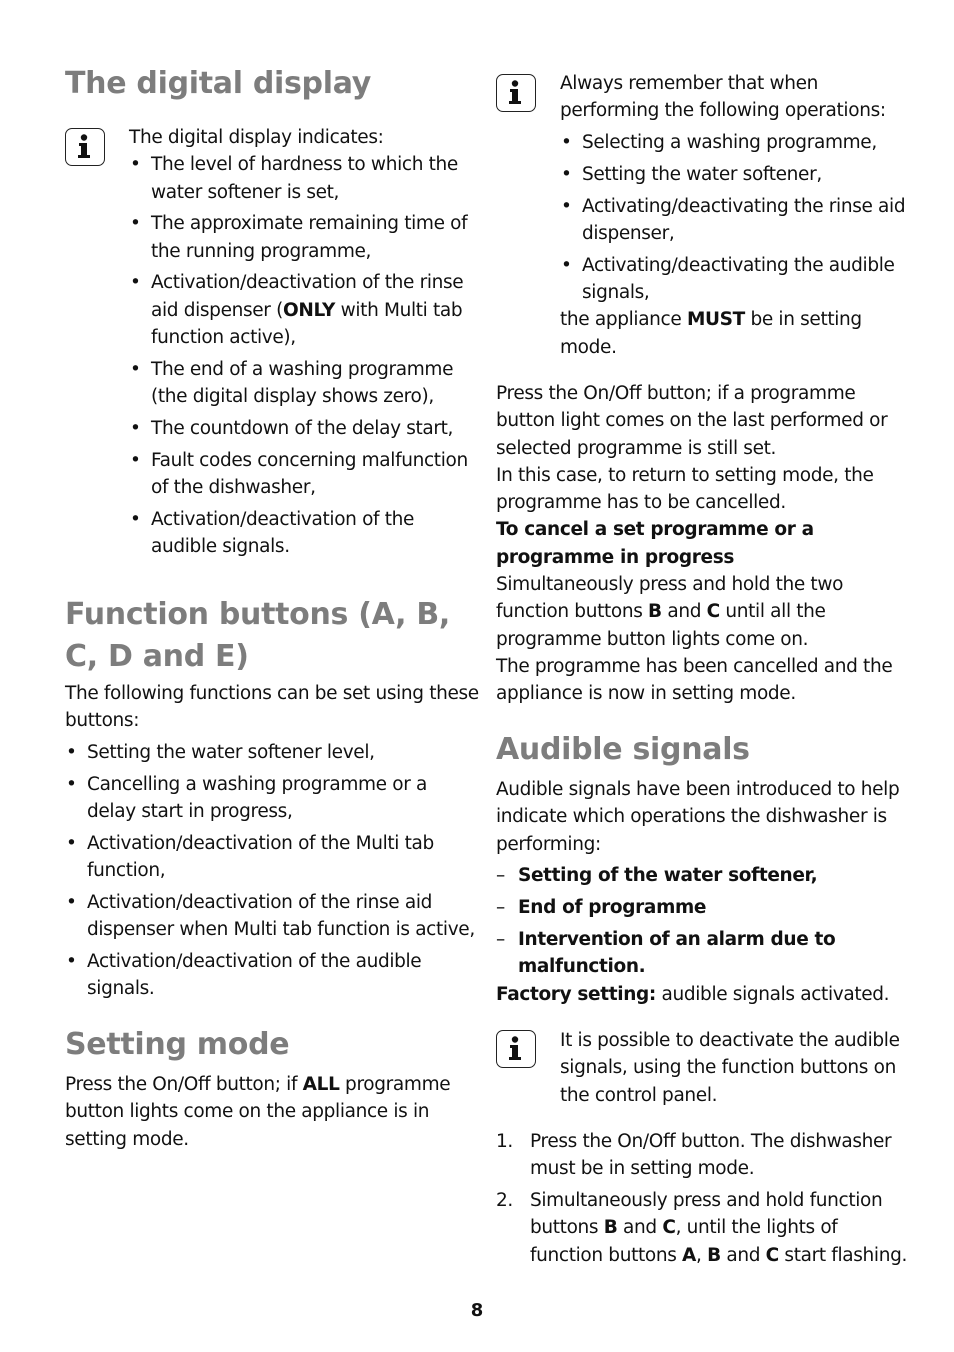 This screenshot has width=954, height=1352. I want to click on section-title-digital-display: The digital display, so click(218, 83).